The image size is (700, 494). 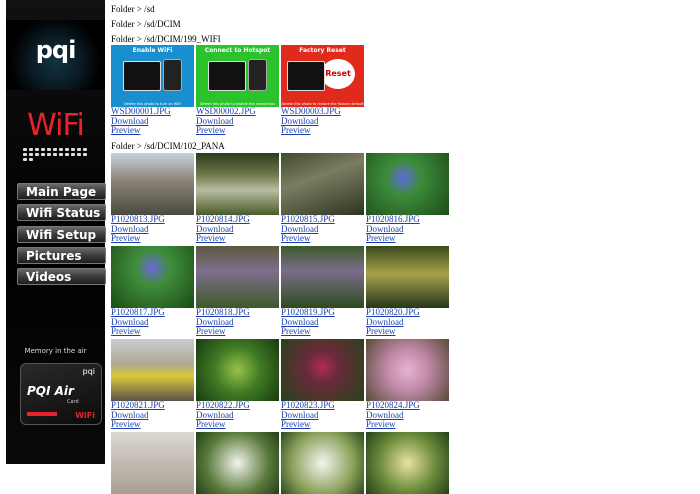 I want to click on card-name: PQI Air, so click(x=50, y=391).